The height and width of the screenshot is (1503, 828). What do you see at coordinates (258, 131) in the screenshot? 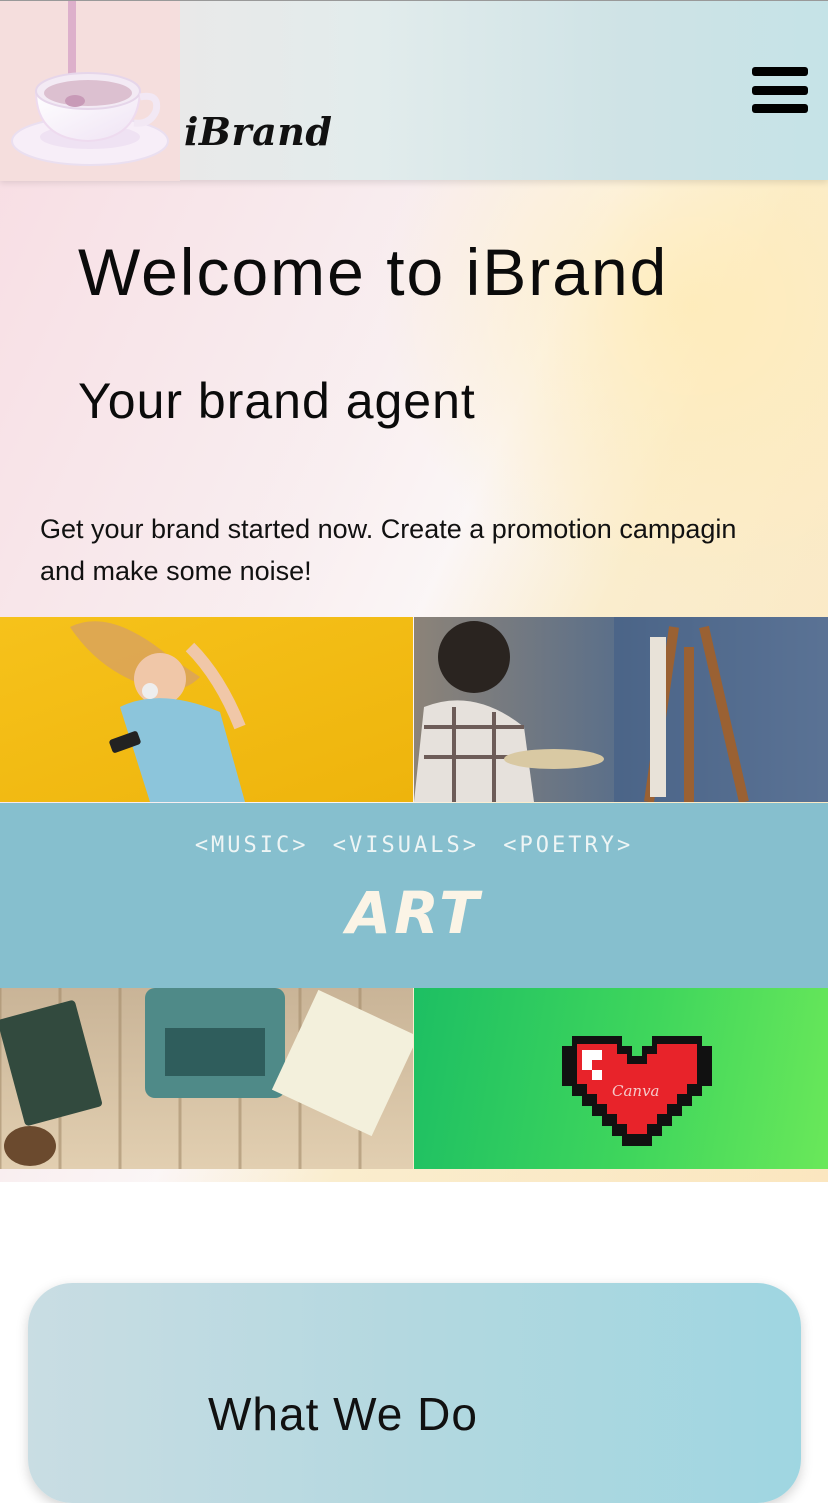
I see `brand-name: iBrand` at bounding box center [258, 131].